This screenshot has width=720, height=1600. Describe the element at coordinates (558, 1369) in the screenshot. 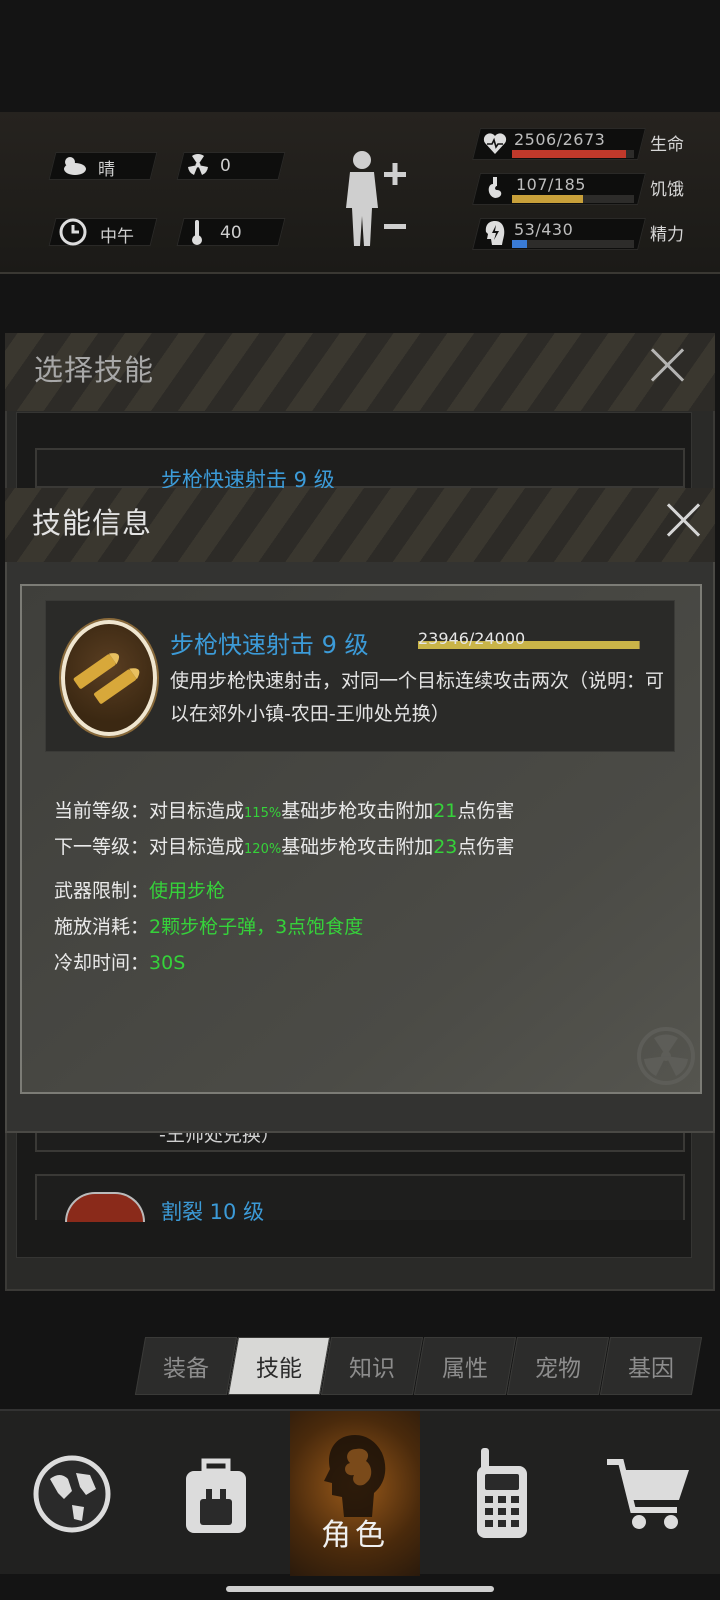

I see `tab-label: 宠物` at that location.